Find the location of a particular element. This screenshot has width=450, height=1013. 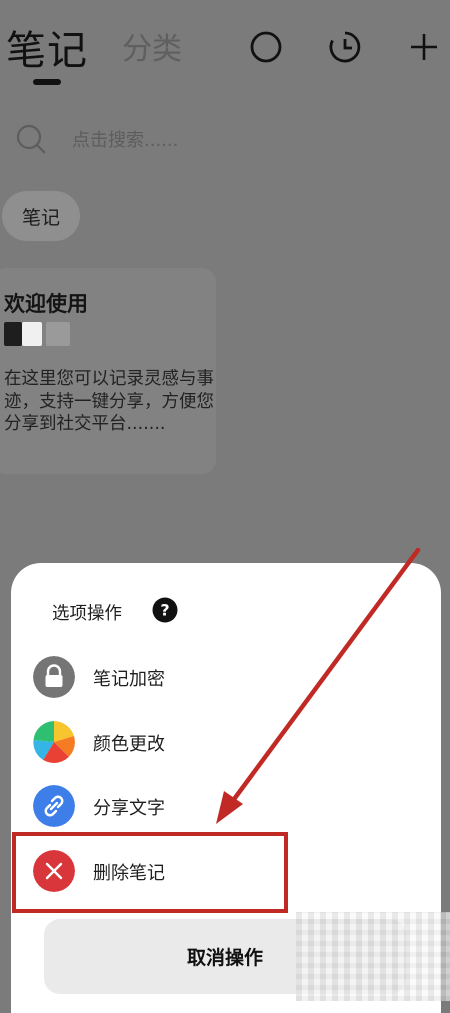

filter-chip-notes: 笔记 is located at coordinates (41, 216).